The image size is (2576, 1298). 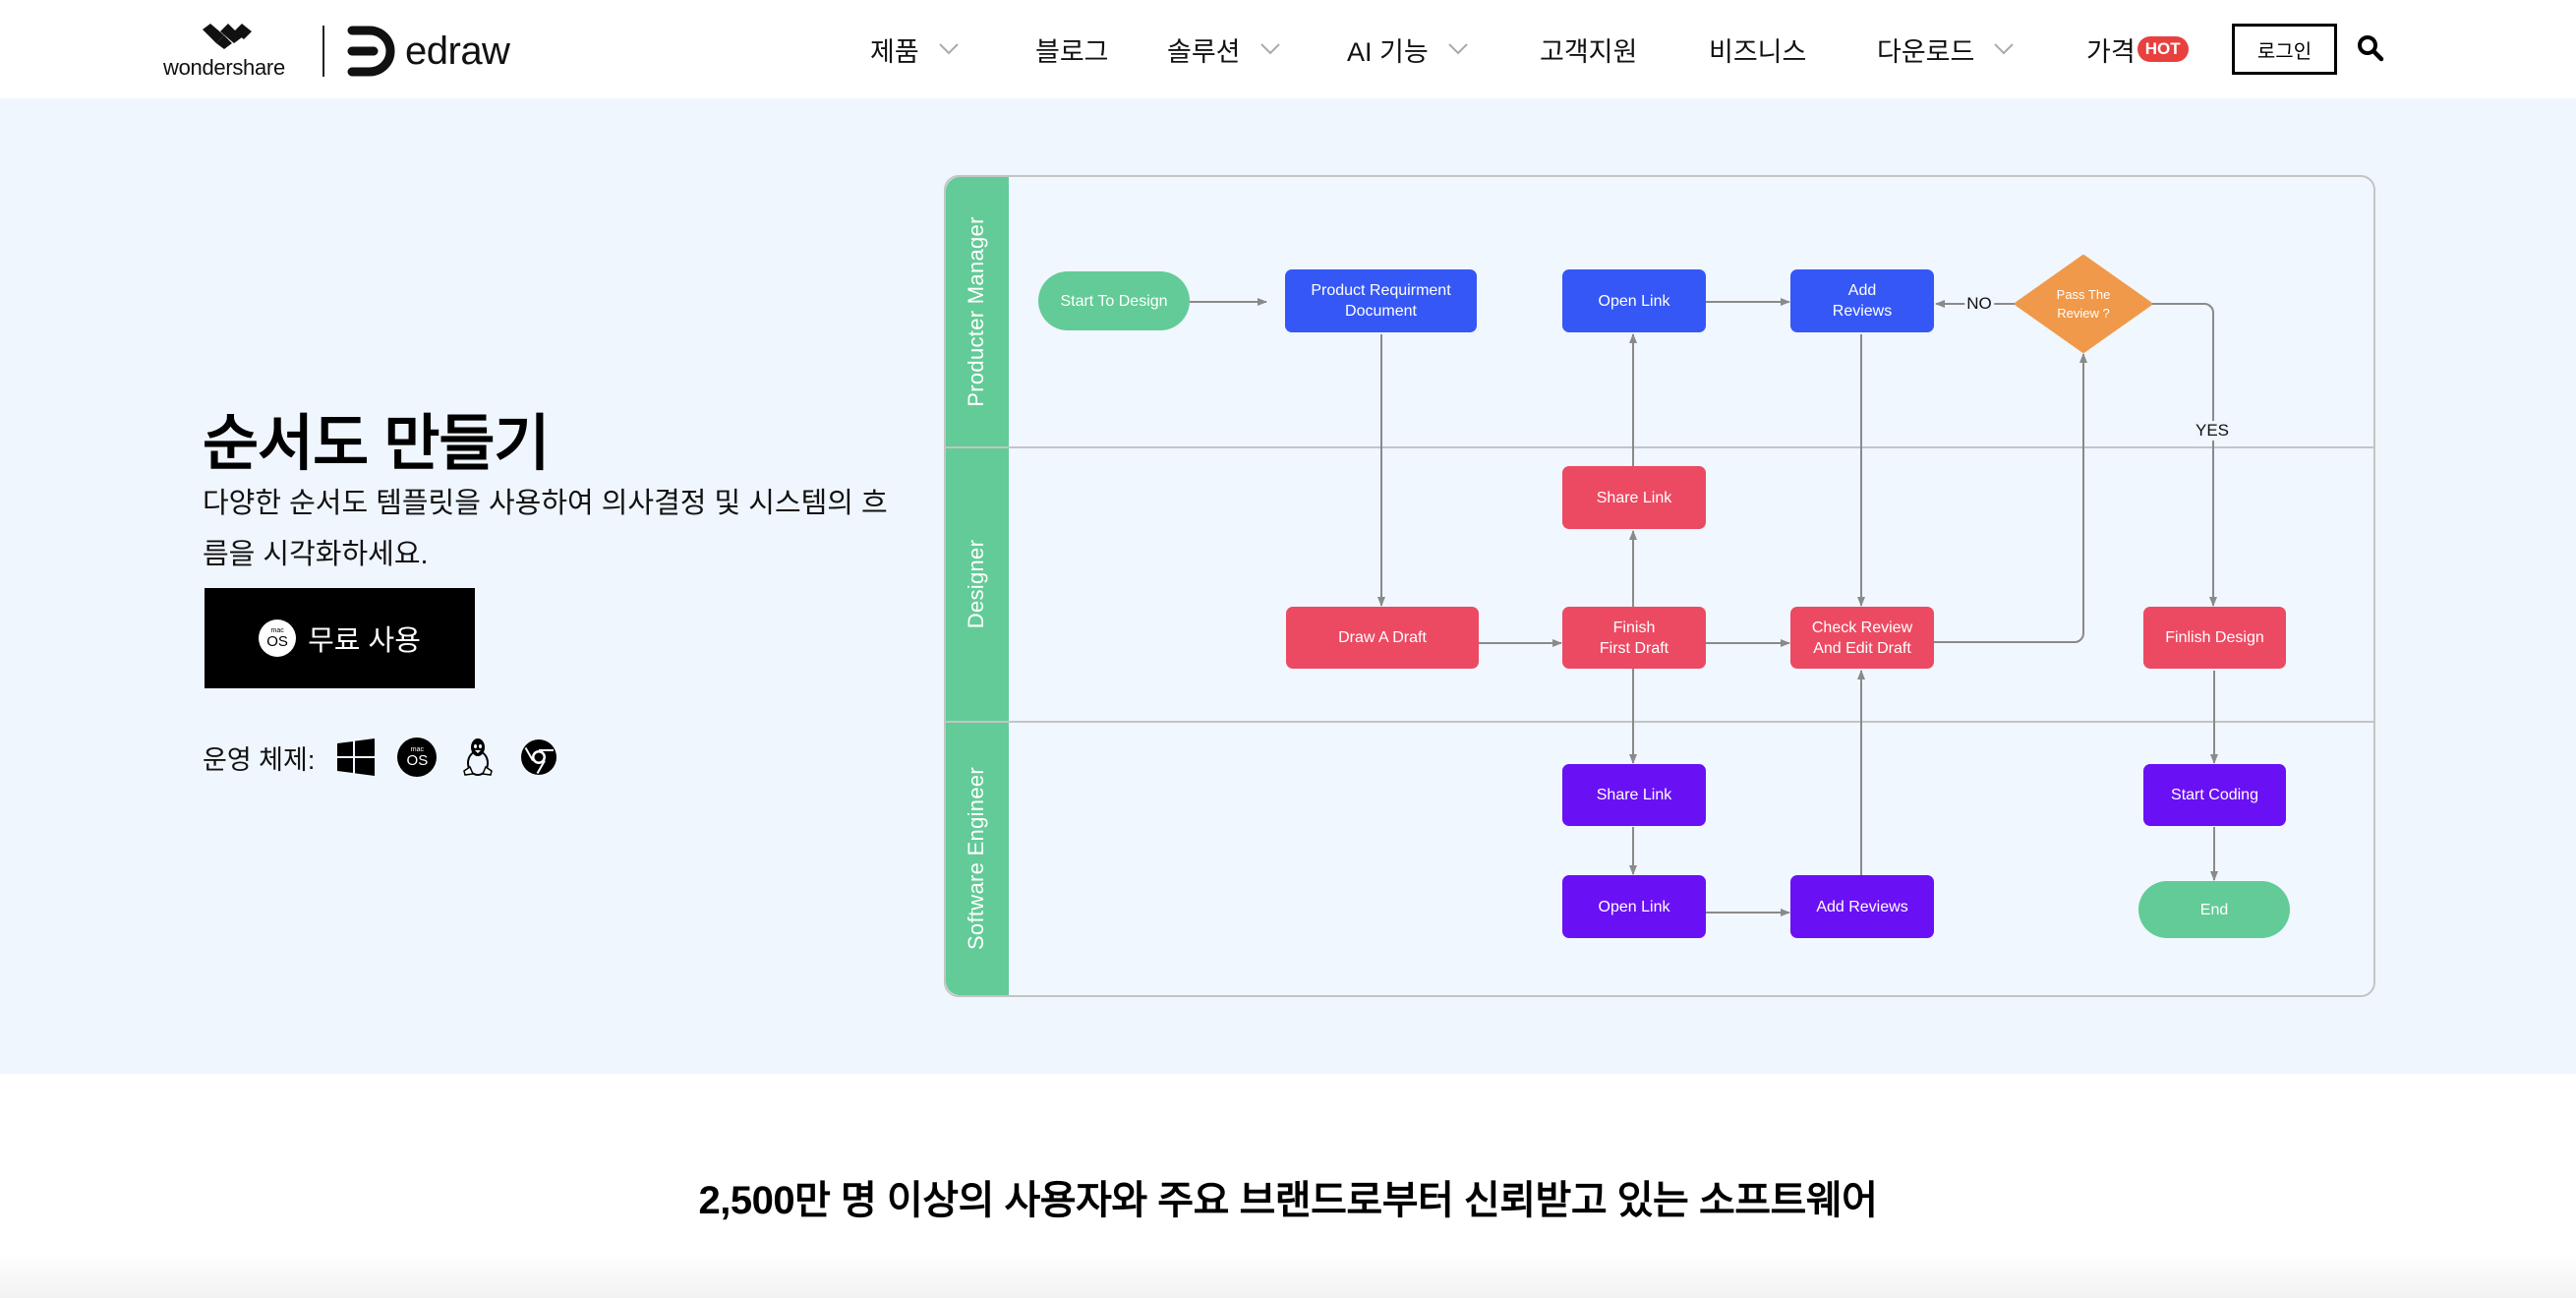 What do you see at coordinates (2214, 909) in the screenshot?
I see `node-end: End` at bounding box center [2214, 909].